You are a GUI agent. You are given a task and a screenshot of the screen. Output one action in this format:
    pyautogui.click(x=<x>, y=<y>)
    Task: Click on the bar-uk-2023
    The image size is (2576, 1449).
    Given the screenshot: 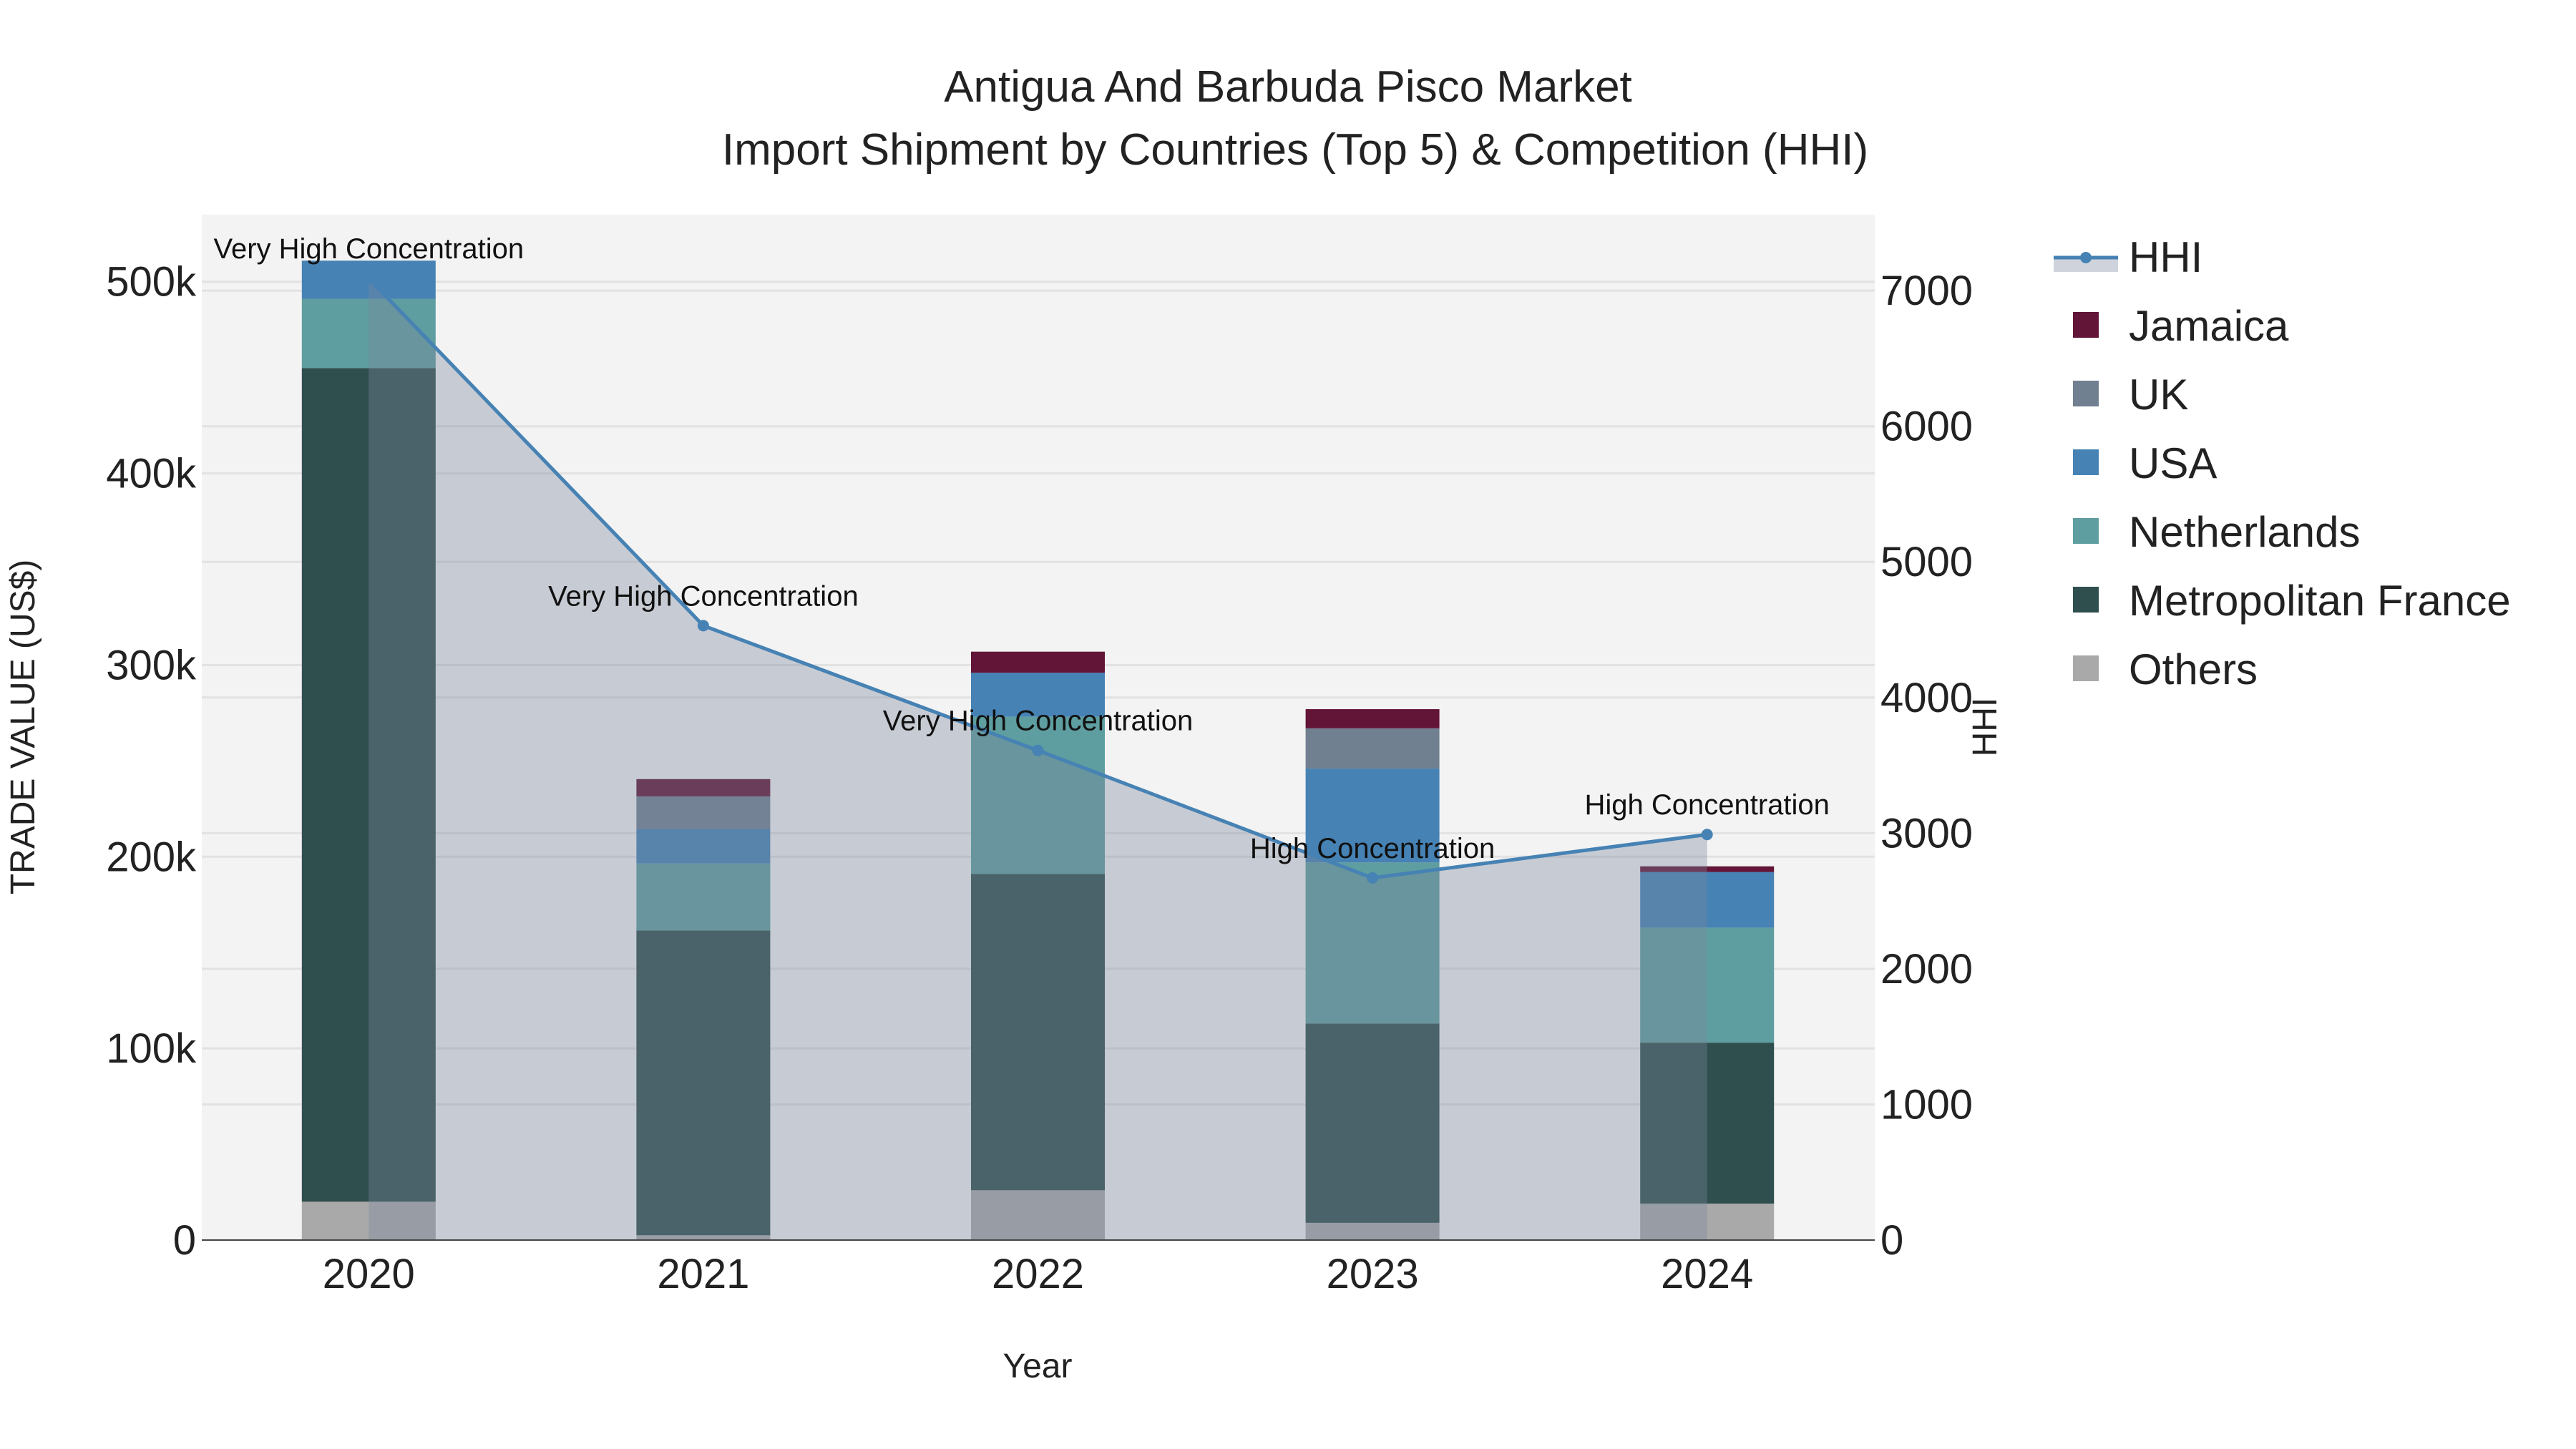 What is the action you would take?
    pyautogui.click(x=1372, y=748)
    